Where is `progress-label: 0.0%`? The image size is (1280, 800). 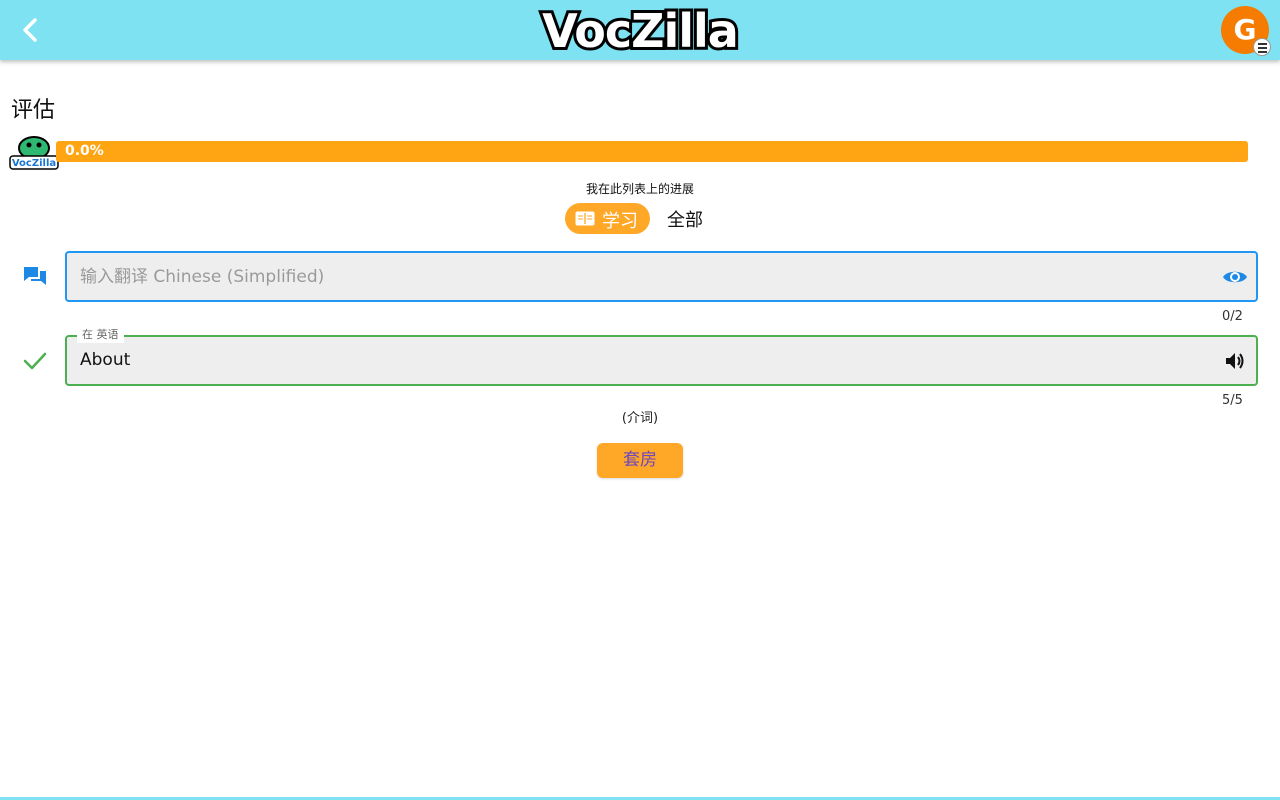 progress-label: 0.0% is located at coordinates (84, 151).